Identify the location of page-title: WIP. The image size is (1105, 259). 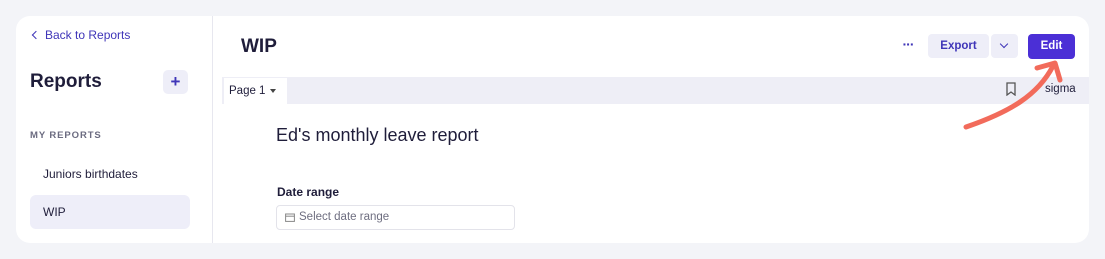
(259, 46).